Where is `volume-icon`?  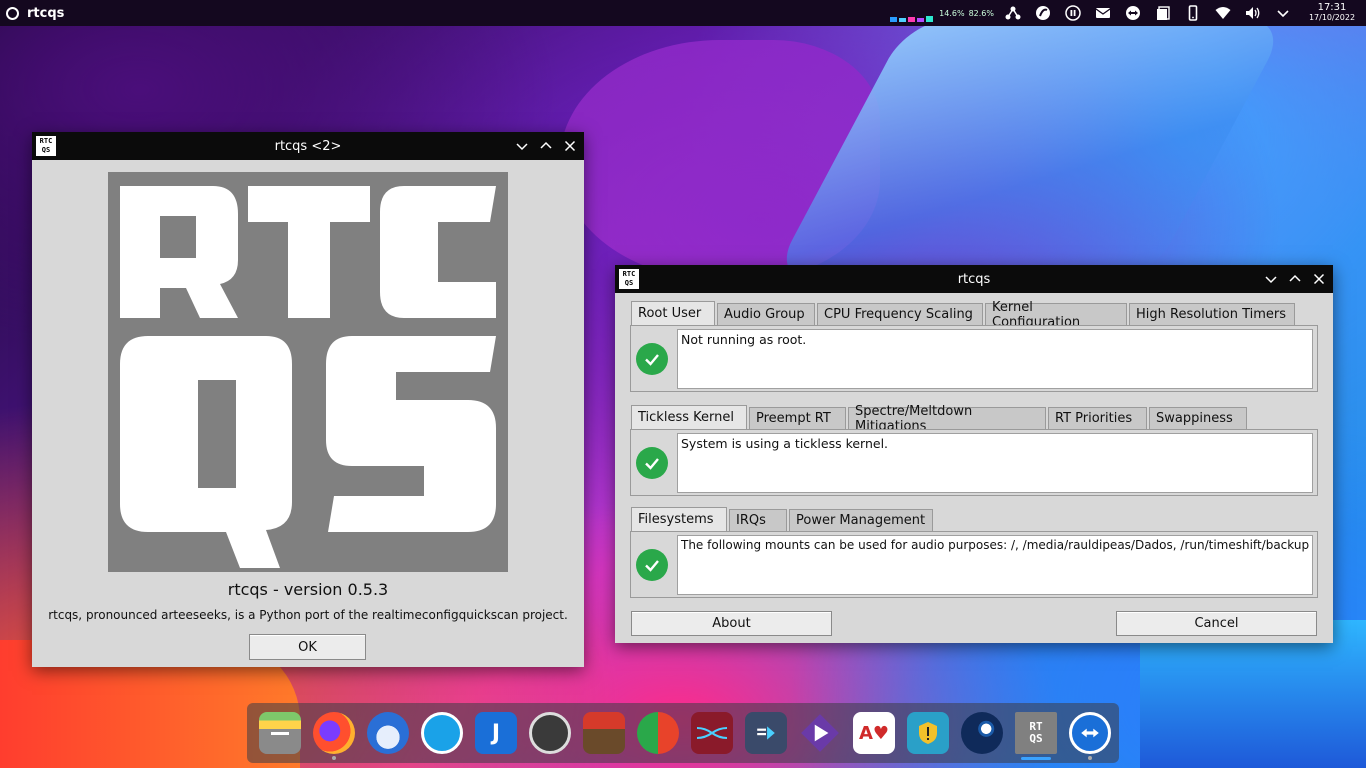 volume-icon is located at coordinates (1253, 13).